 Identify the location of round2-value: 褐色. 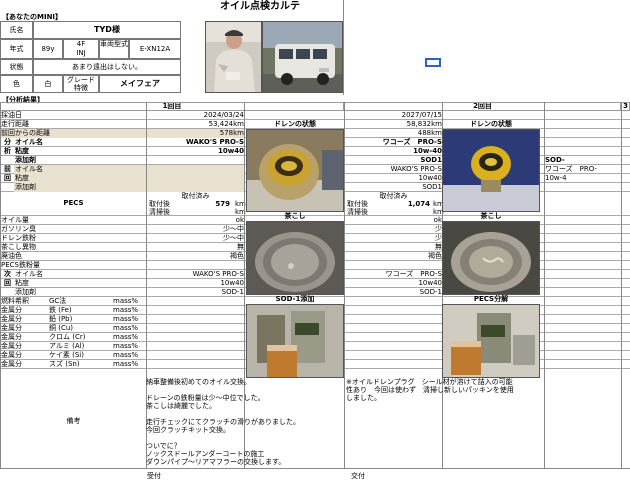
(435, 256).